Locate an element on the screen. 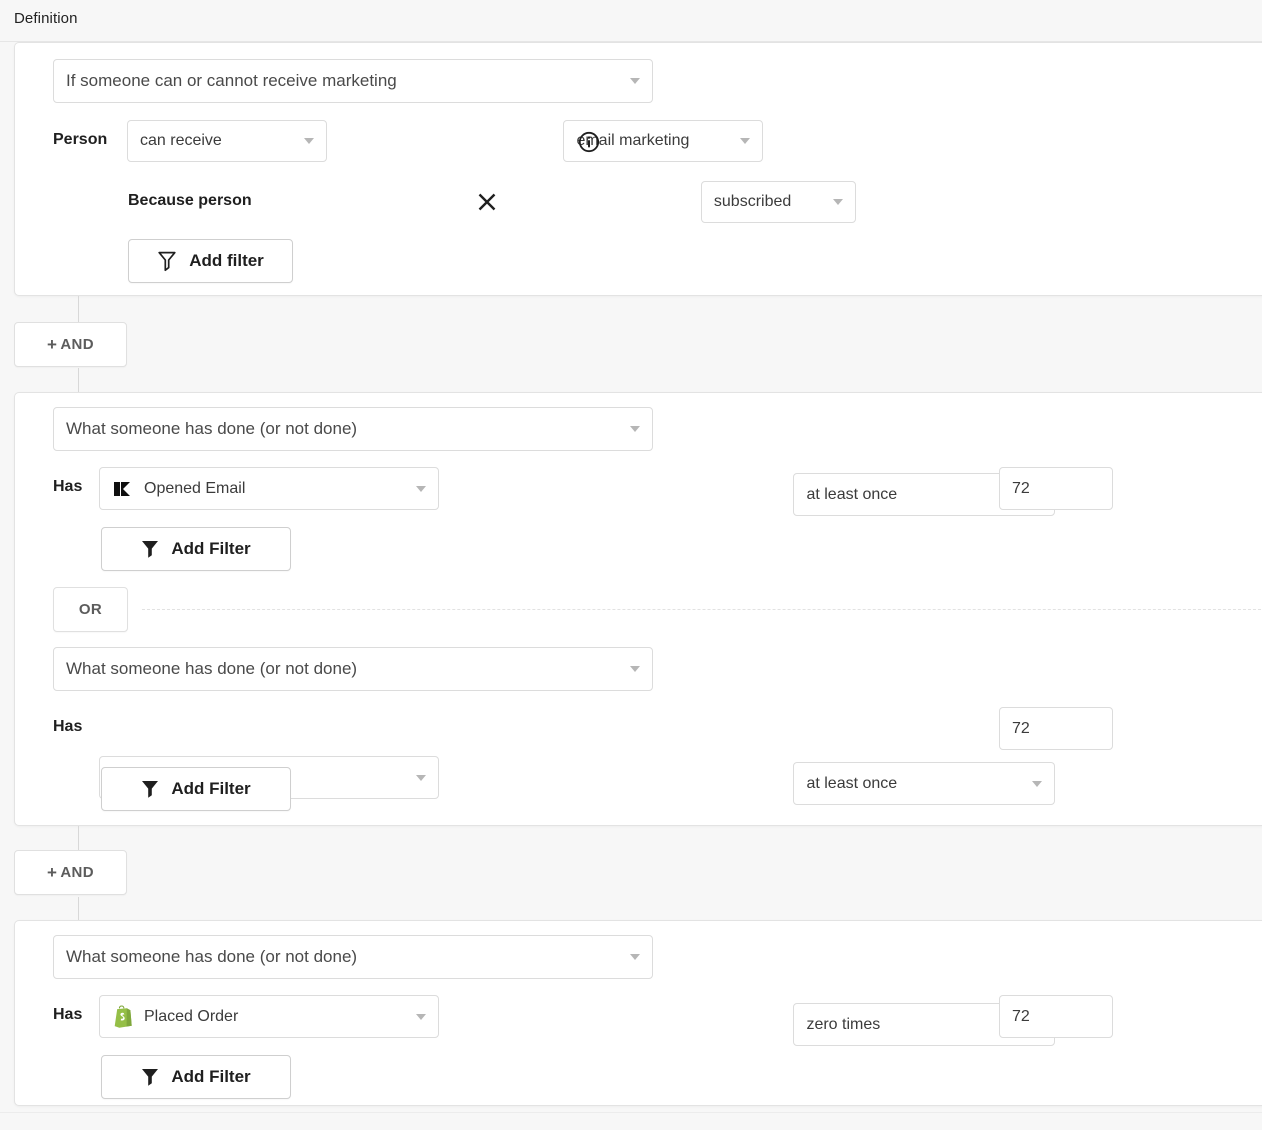 The width and height of the screenshot is (1262, 1130). consent-reason-value: subscribed is located at coordinates (752, 201).